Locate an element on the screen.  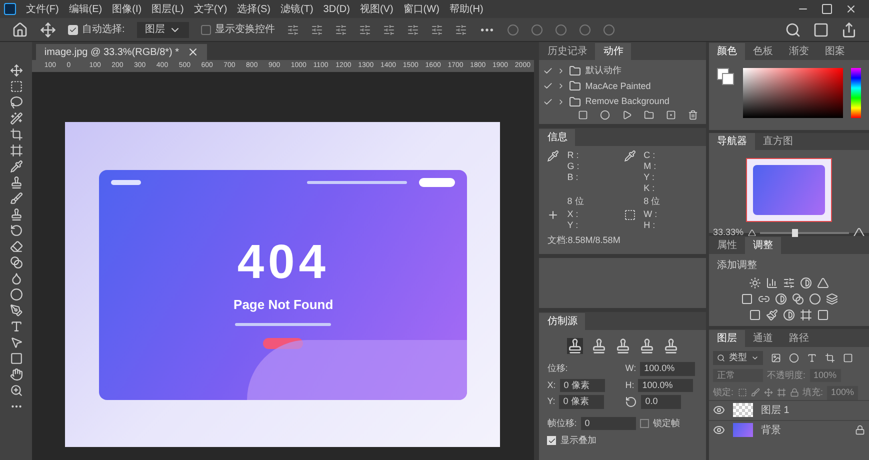
menu-item: 3D(D) is located at coordinates (336, 9).